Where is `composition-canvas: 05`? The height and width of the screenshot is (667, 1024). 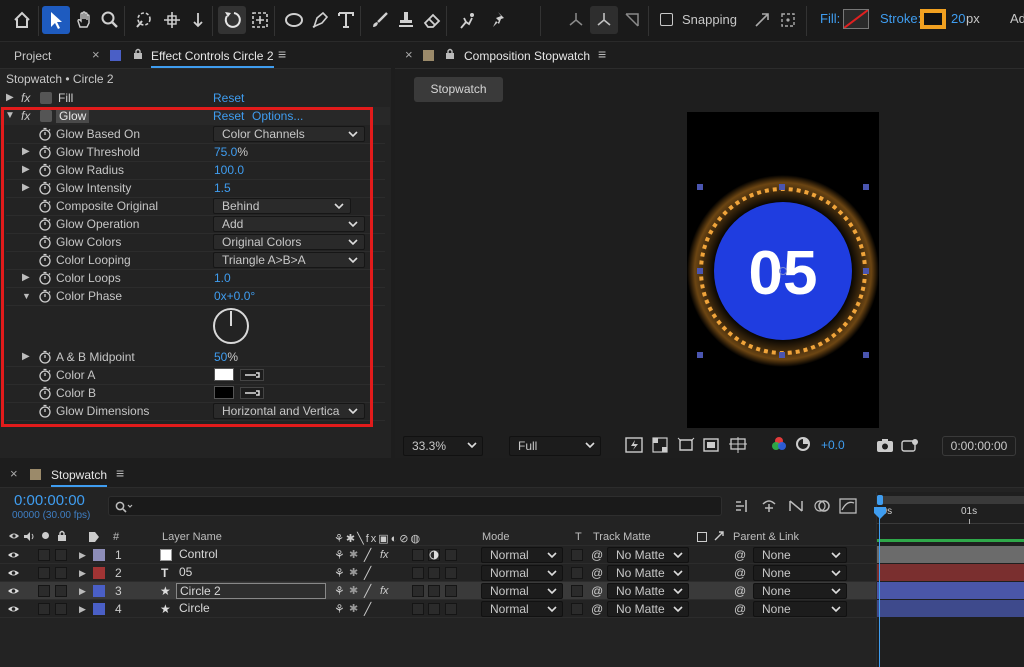 composition-canvas: 05 is located at coordinates (783, 270).